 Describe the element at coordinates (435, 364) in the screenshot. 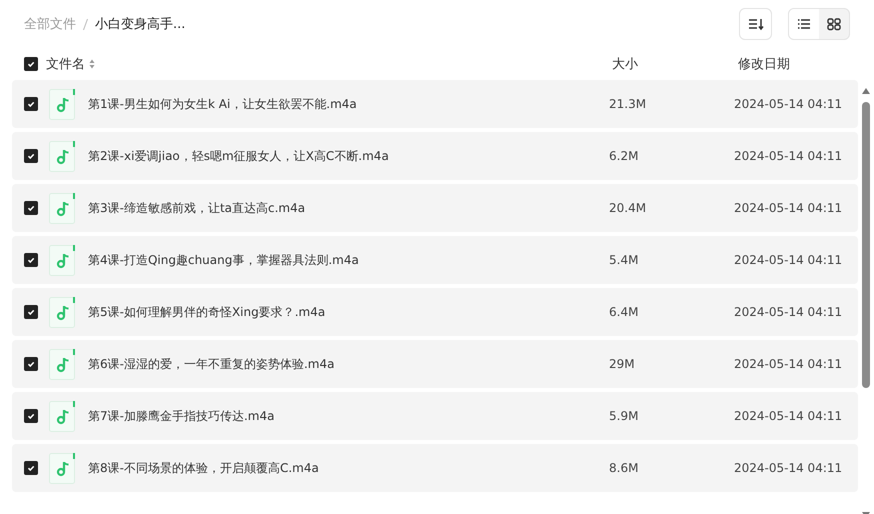

I see `file-row: 第6课-湿湿的爱，一年不重复的姿势体验.m4a 29M 2024-05-14 04:11` at that location.